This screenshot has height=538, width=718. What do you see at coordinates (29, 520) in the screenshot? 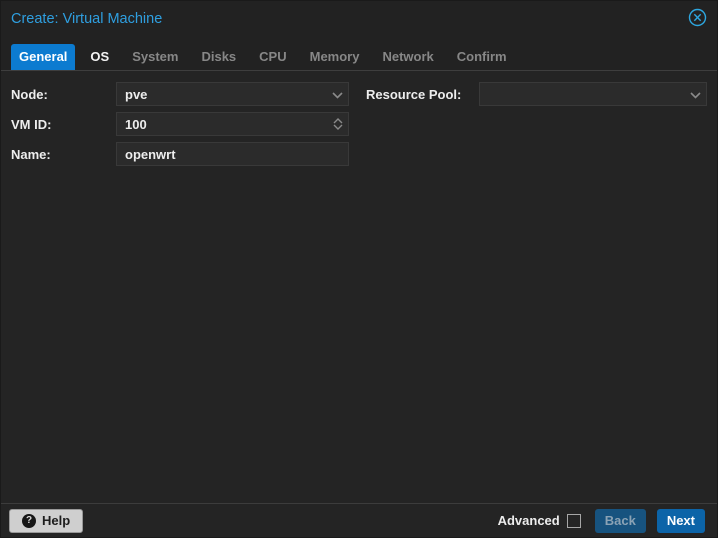
I see `question-circle-icon: ?` at bounding box center [29, 520].